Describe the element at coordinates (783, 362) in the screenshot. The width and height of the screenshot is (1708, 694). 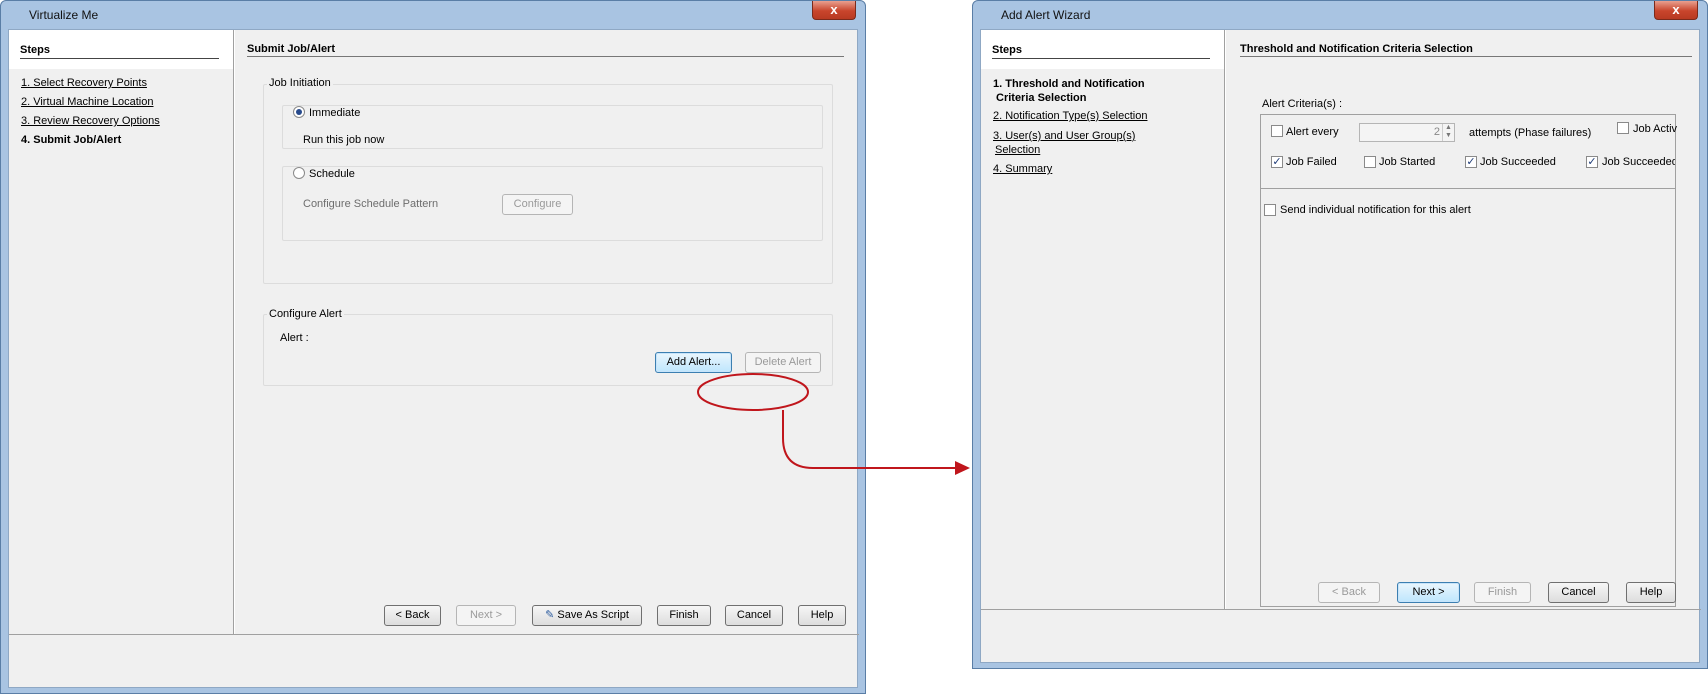
I see `delete-alert-button: Delete Alert` at that location.